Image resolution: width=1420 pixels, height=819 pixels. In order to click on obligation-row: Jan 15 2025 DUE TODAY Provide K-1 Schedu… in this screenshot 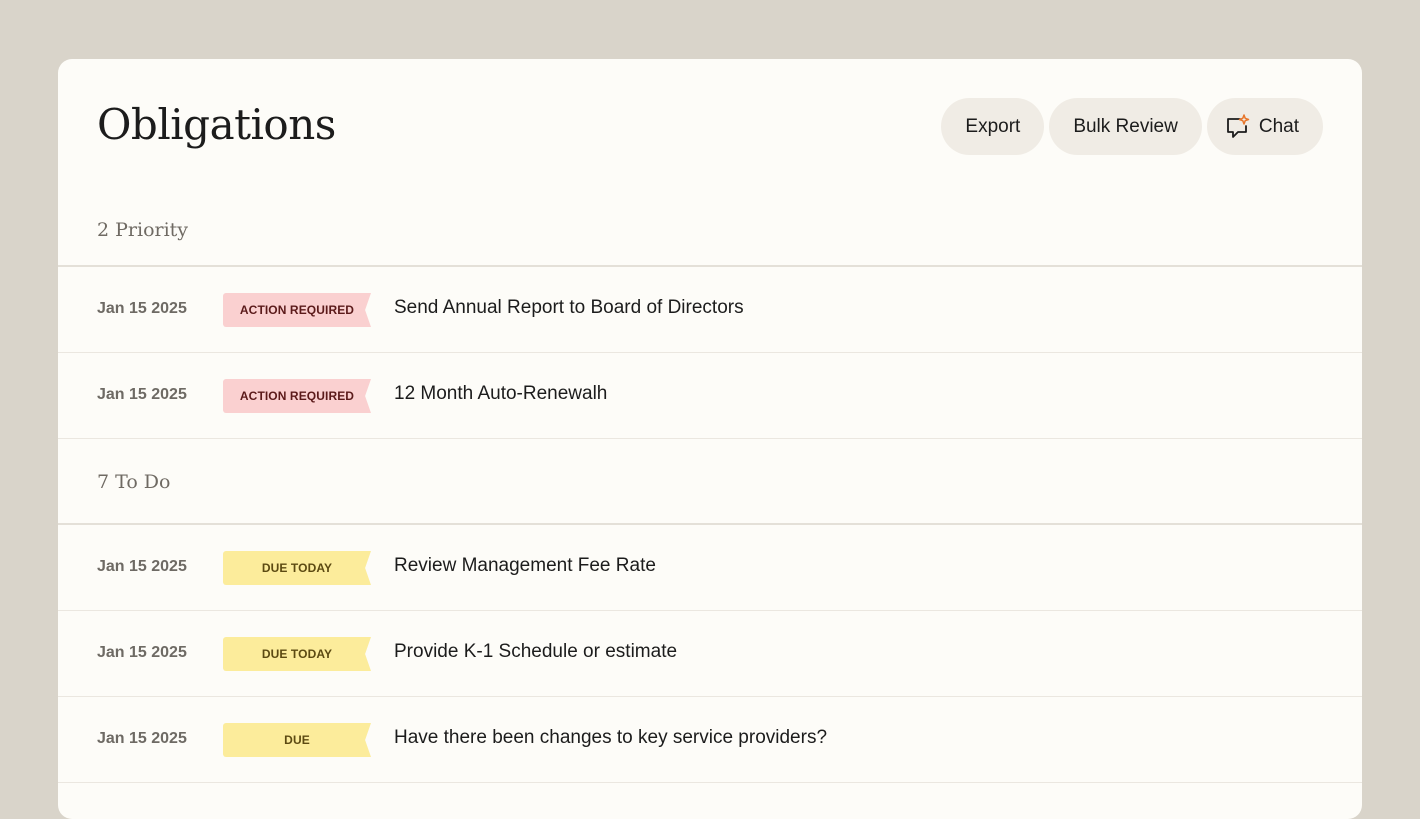, I will do `click(710, 654)`.